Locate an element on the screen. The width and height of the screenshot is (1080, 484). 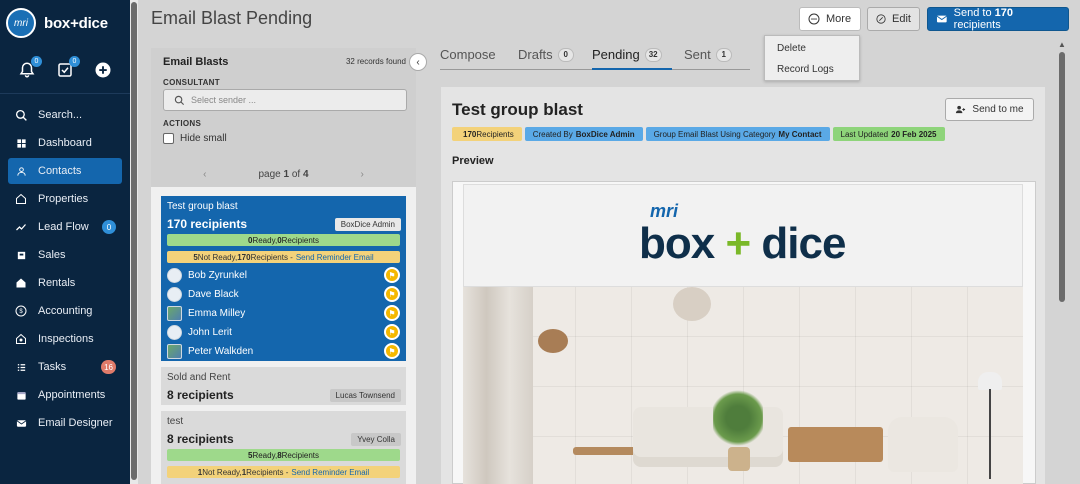
brand: mri box+dice is located at coordinates (65, 23).